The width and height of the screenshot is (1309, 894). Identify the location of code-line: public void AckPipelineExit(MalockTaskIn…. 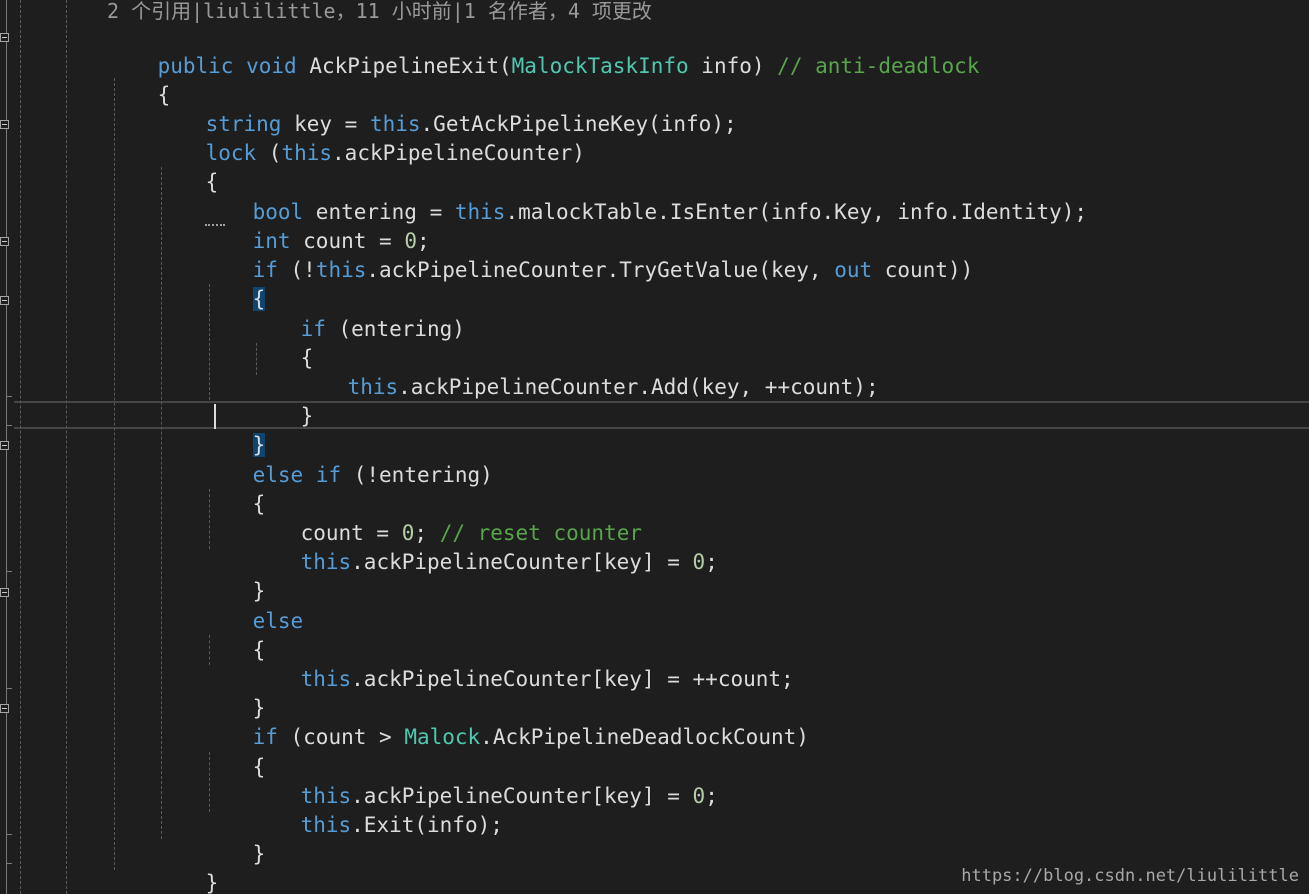
(543, 50).